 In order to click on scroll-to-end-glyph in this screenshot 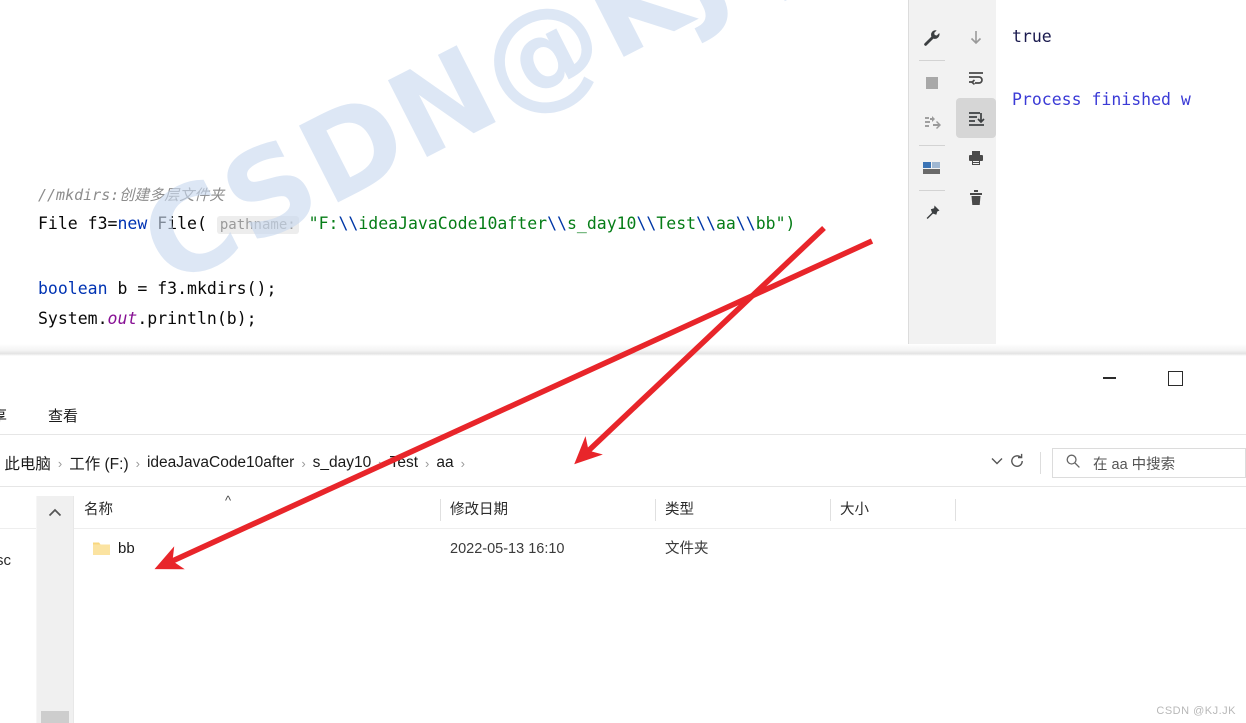, I will do `click(976, 118)`.